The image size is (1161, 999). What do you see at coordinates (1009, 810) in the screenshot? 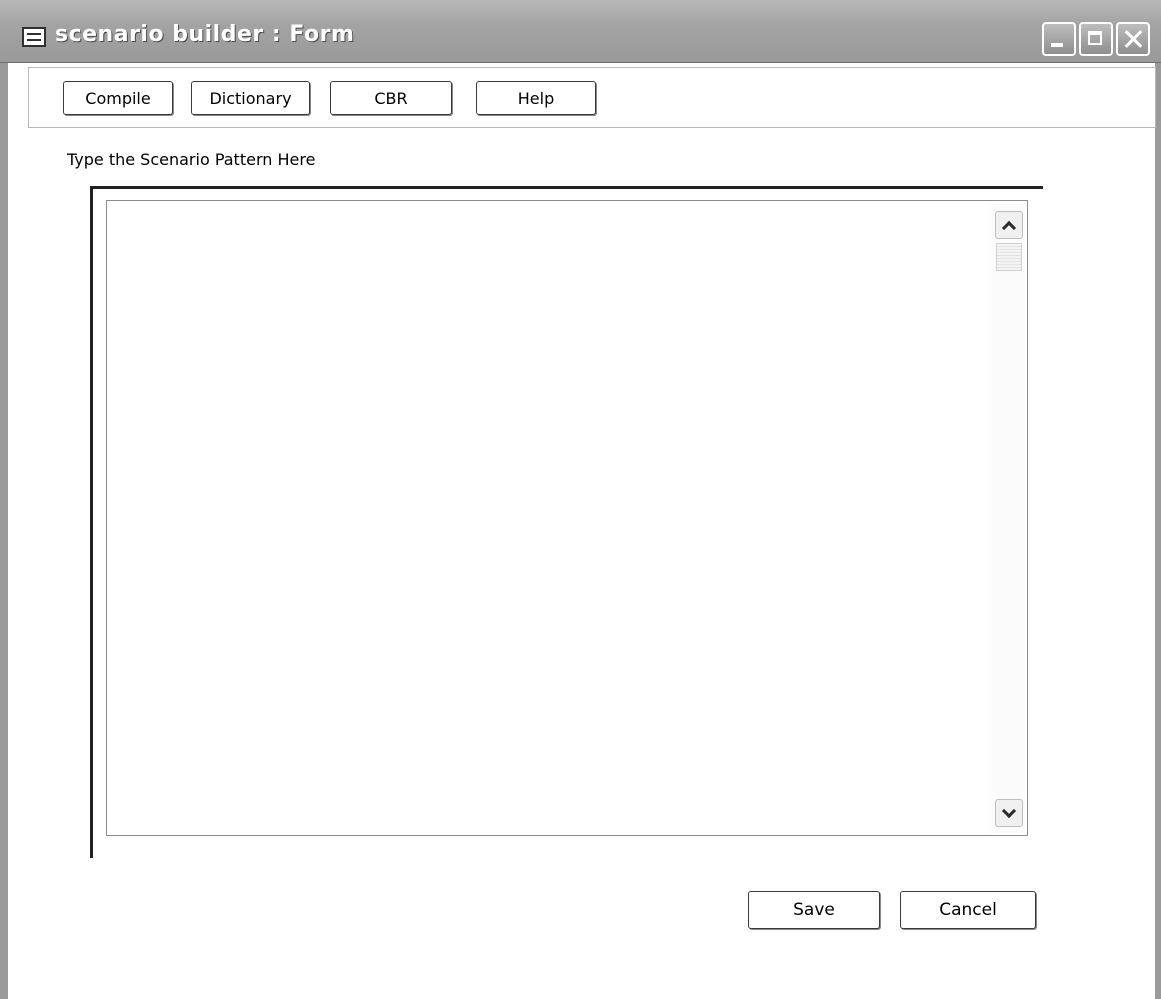
I see `chevron-down-icon` at bounding box center [1009, 810].